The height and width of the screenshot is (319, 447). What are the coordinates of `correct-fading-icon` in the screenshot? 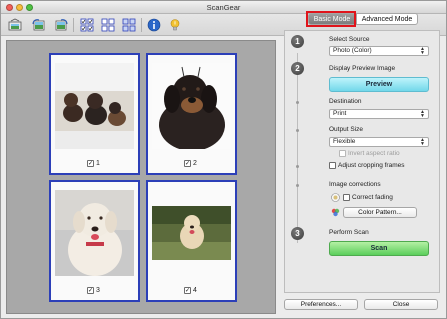 It's located at (335, 198).